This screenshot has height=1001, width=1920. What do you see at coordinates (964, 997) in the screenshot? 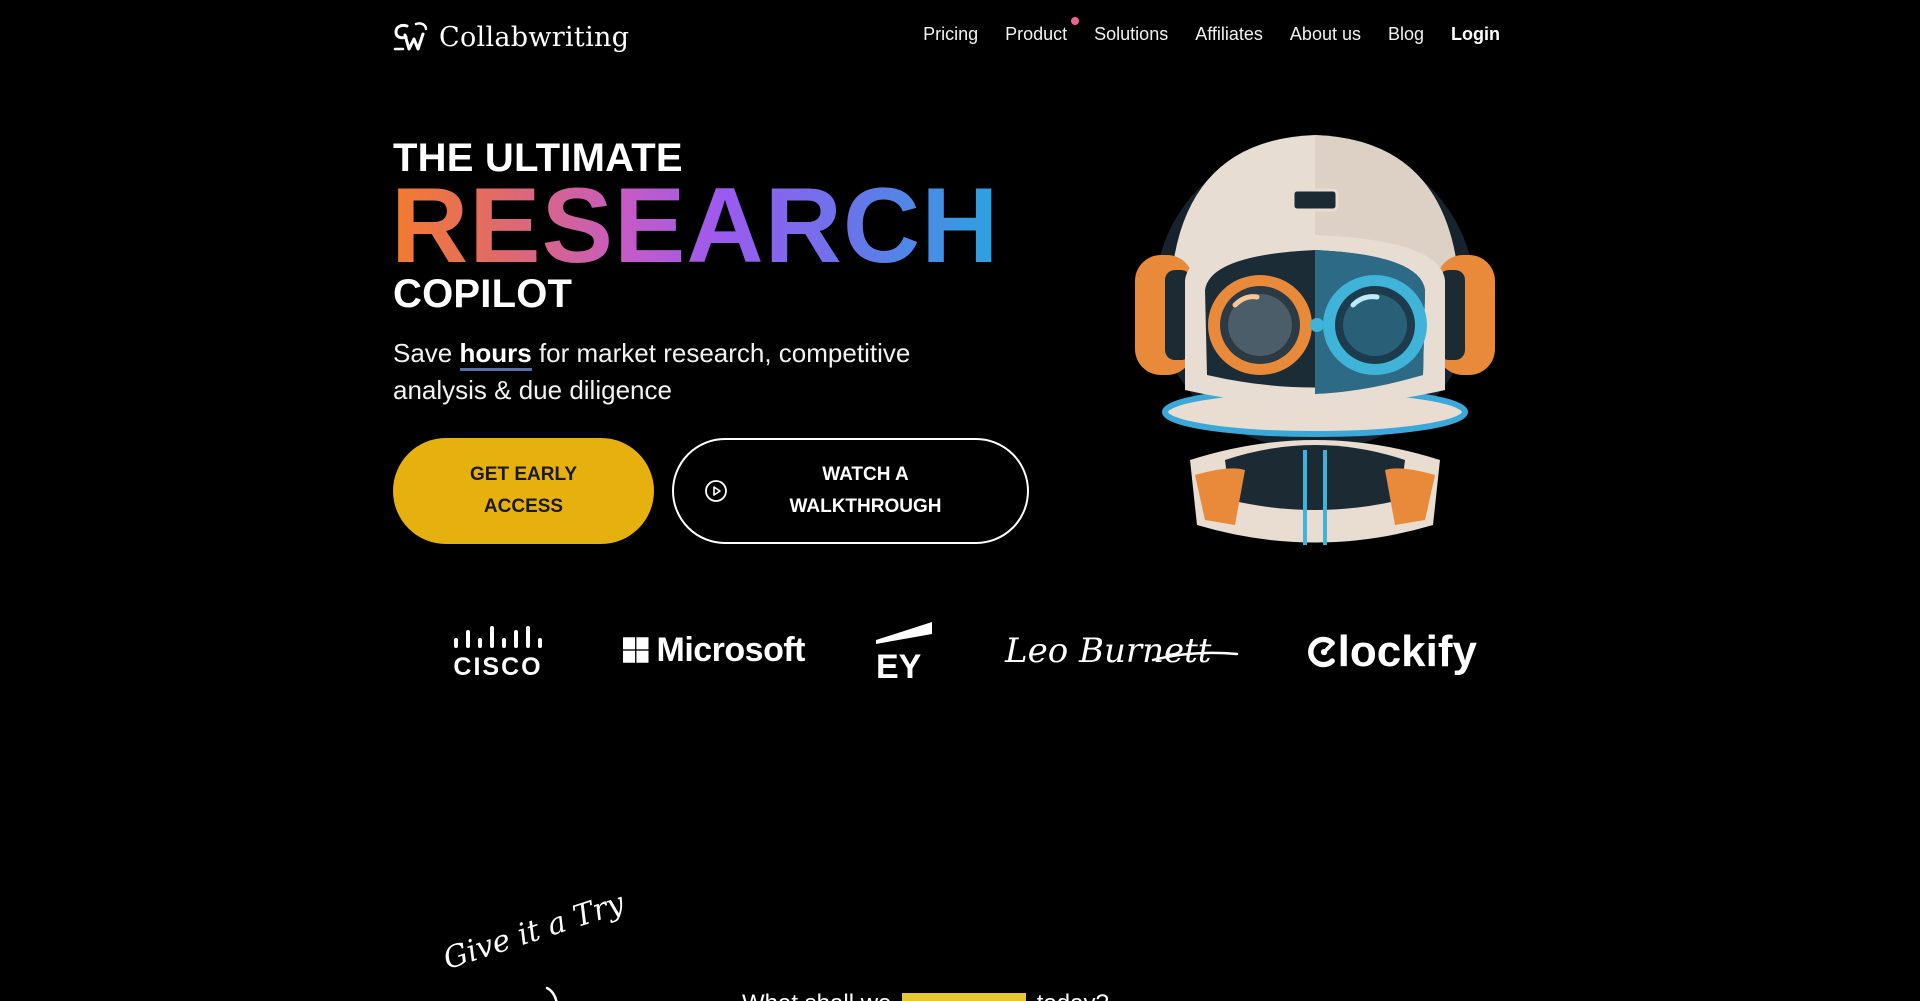
I see `bottom-prompt-highlight` at bounding box center [964, 997].